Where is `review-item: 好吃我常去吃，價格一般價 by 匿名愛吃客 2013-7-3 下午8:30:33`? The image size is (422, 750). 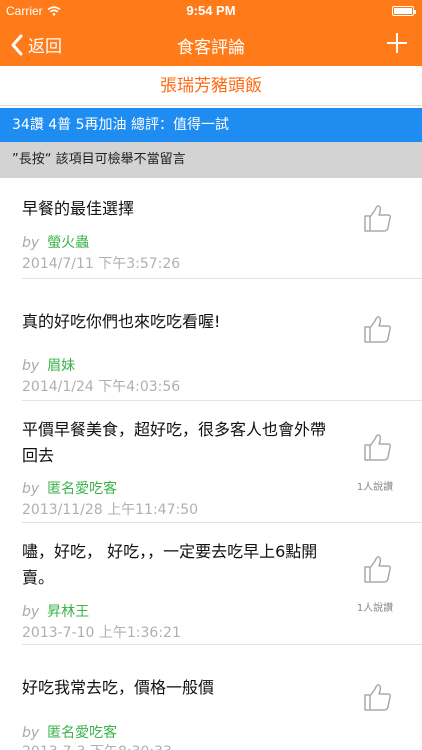 review-item: 好吃我常去吃，價格一般價 by 匿名愛吃客 2013-7-3 下午8:30:33 is located at coordinates (211, 697).